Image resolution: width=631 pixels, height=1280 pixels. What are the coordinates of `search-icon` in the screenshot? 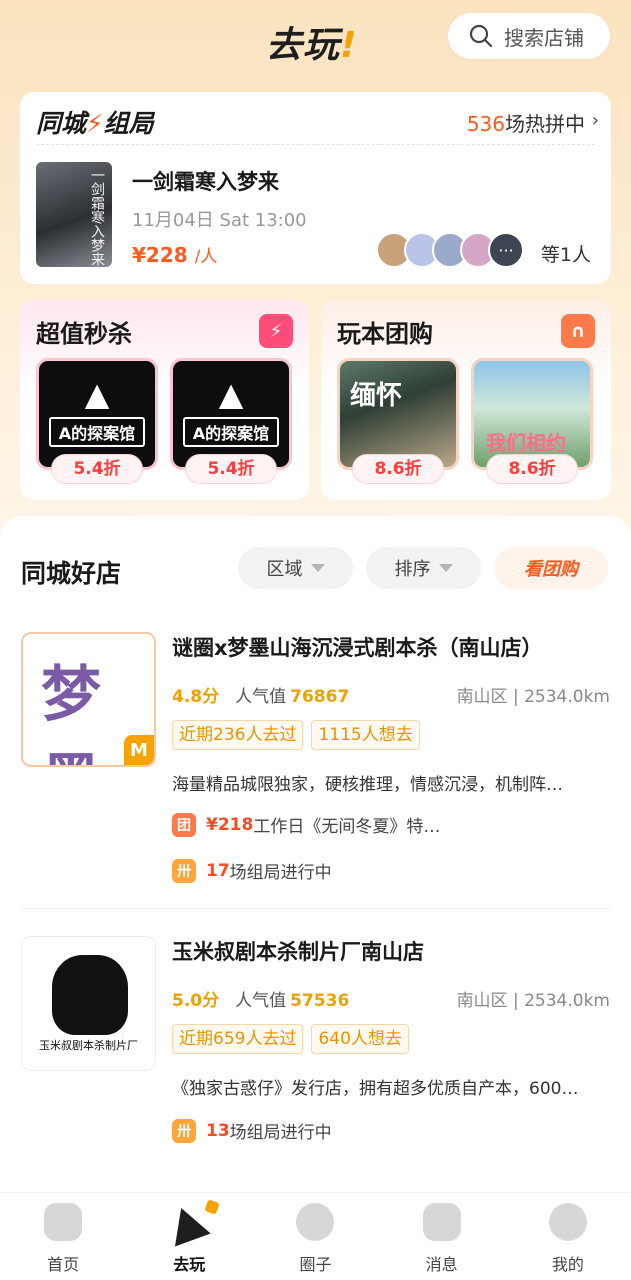 It's located at (481, 36).